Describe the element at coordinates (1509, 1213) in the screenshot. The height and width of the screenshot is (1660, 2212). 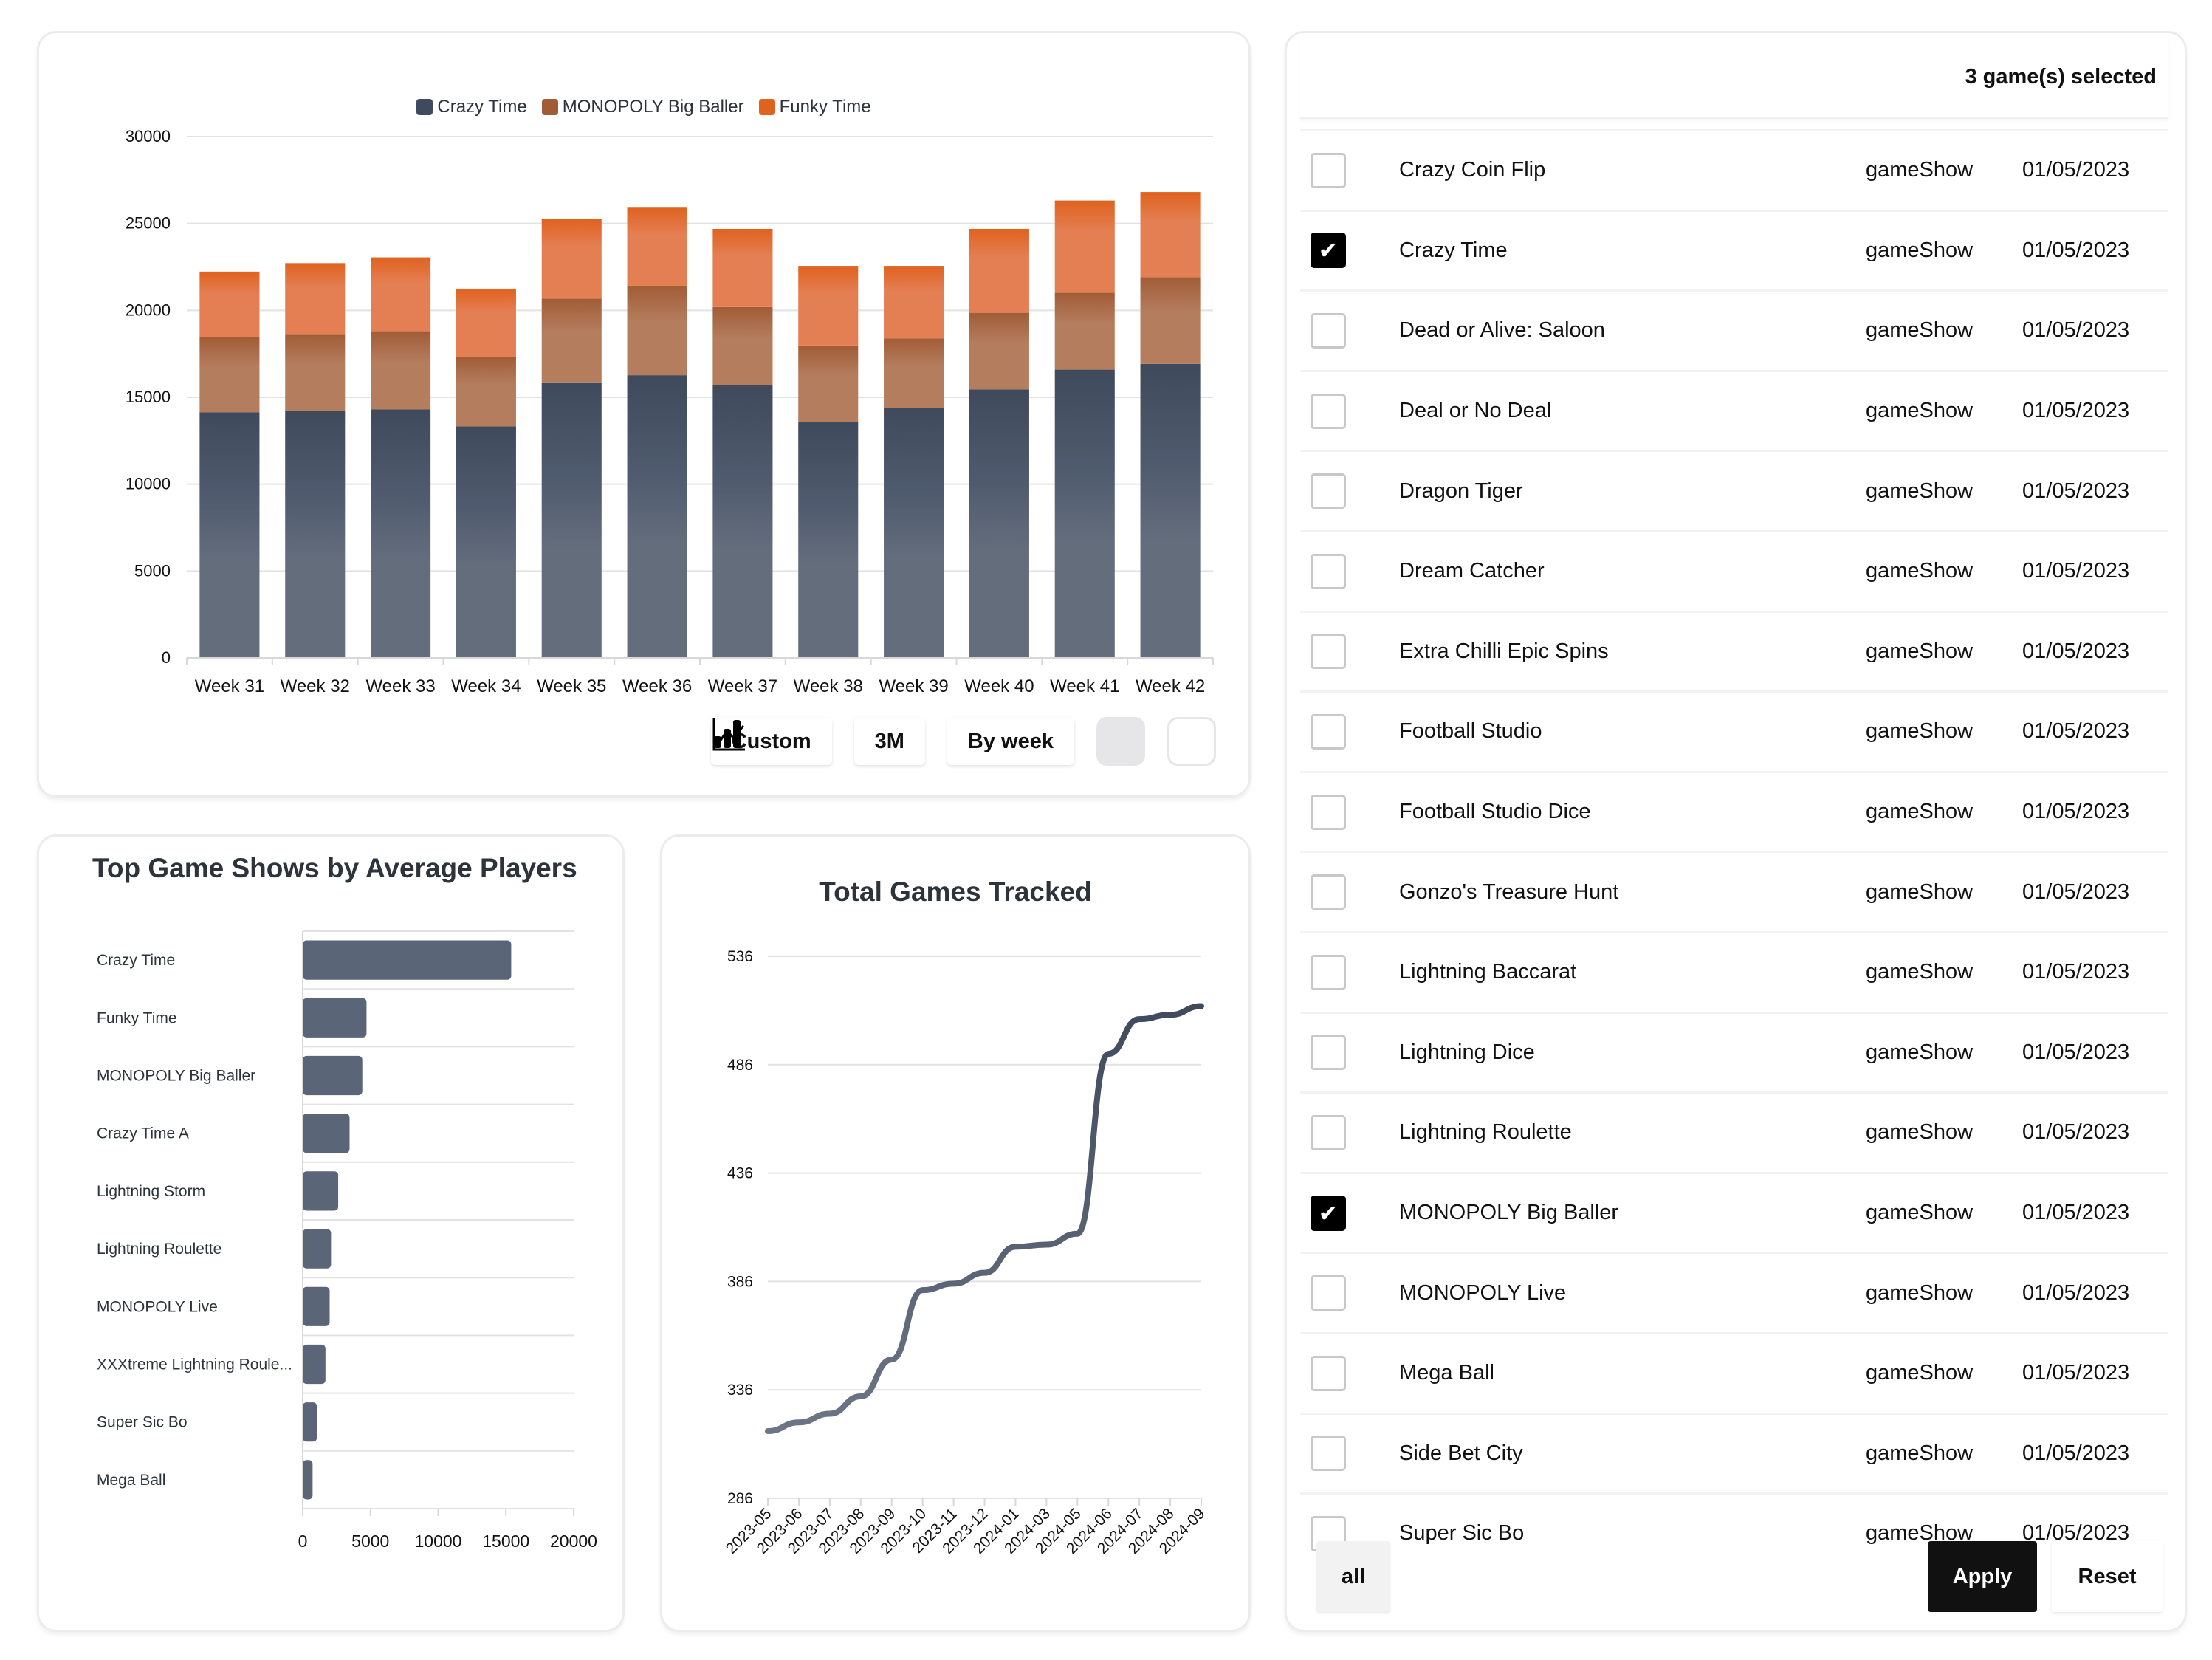
I see `game-name: MONOPOLY Big Baller` at that location.